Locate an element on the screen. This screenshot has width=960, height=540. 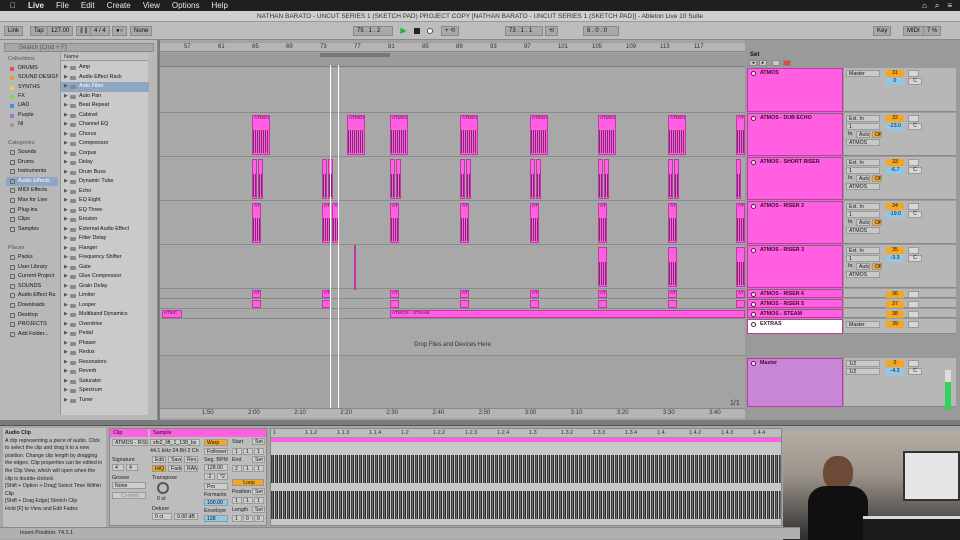
effect-amp: ▶ Amp is located at coordinates (105, 68).